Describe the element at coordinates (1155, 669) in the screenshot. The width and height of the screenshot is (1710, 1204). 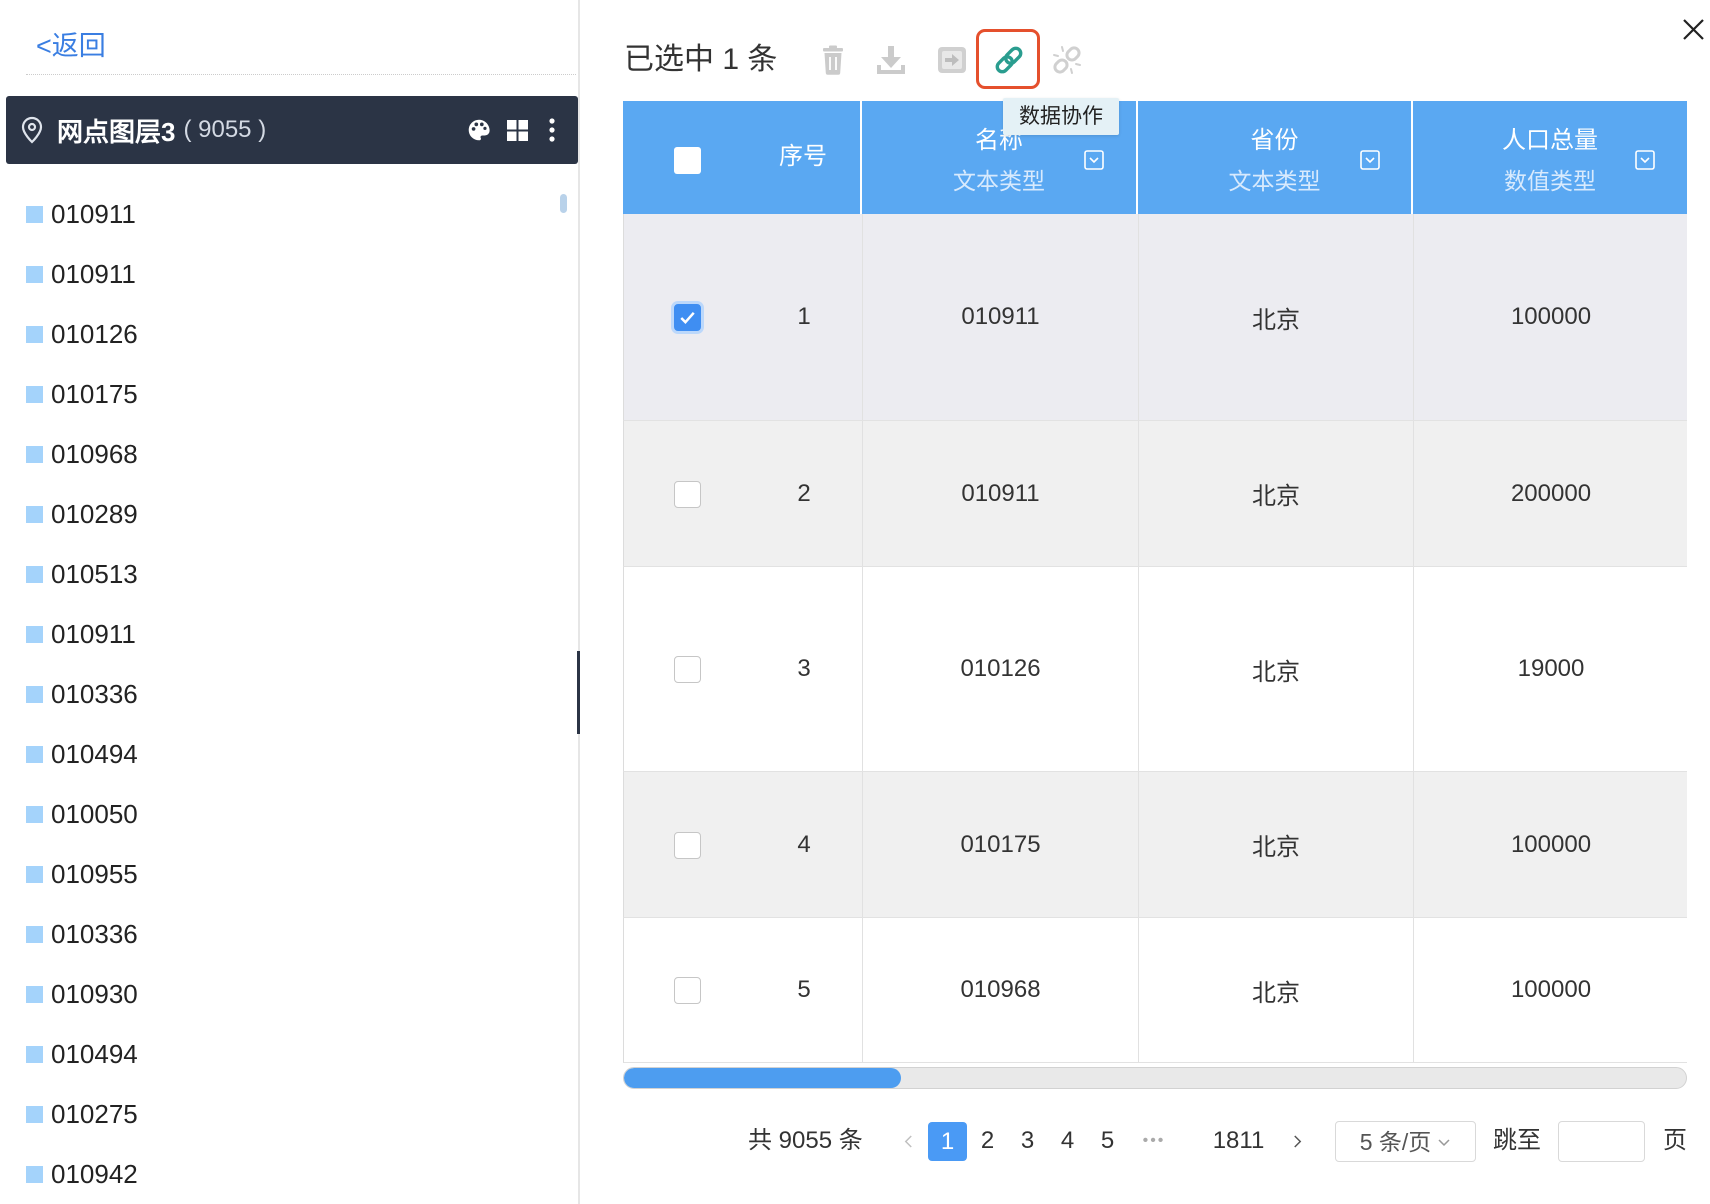
I see `table-row: 3 010126 北京 19000` at that location.